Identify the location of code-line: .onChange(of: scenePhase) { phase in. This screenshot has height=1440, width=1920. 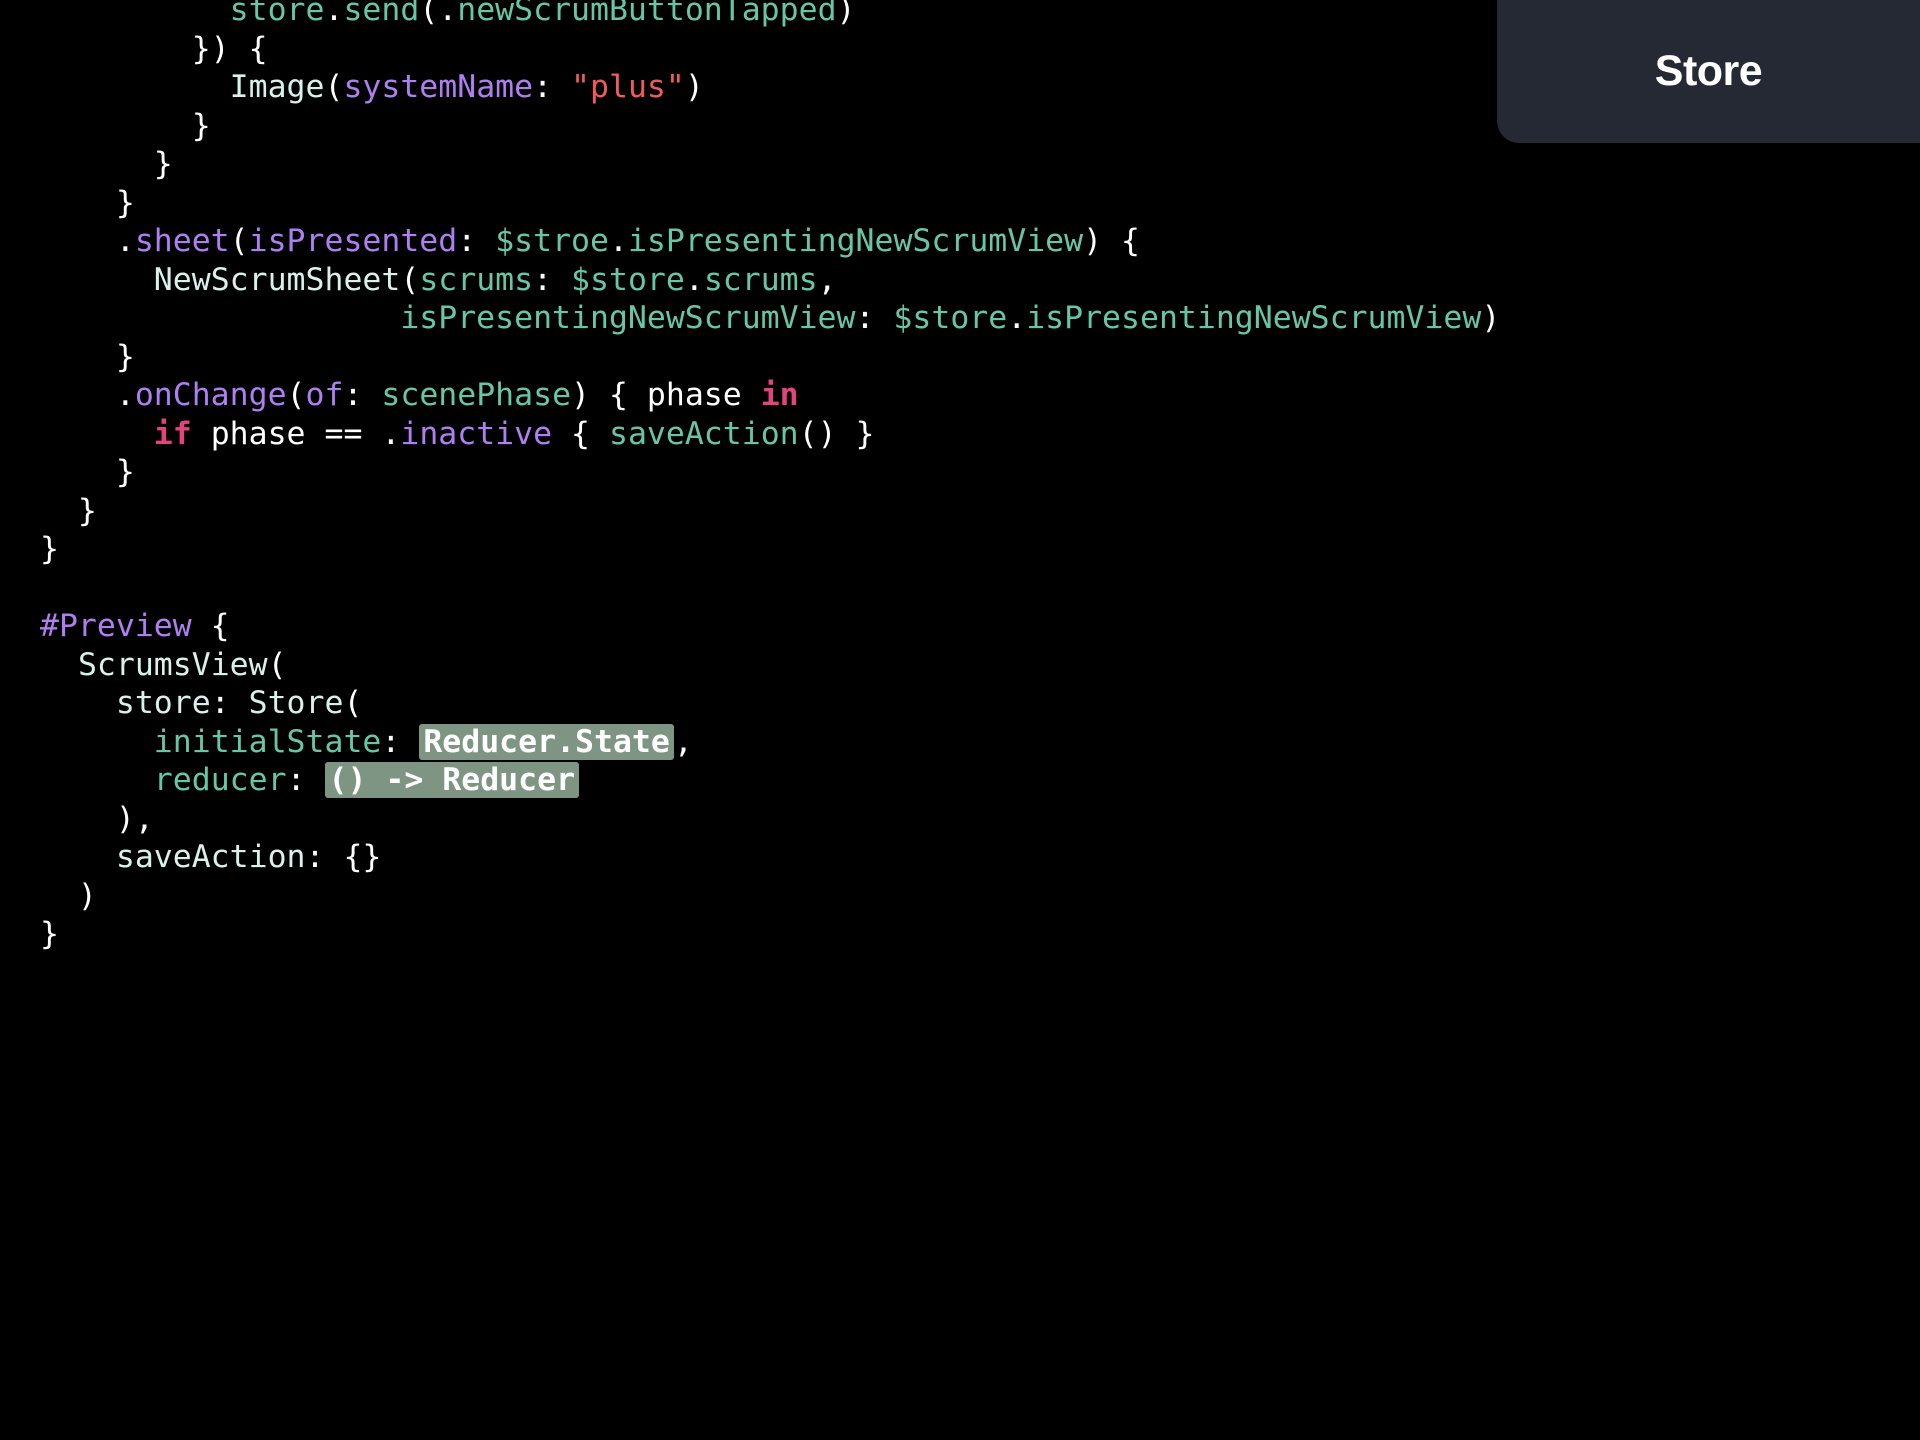
(770, 395).